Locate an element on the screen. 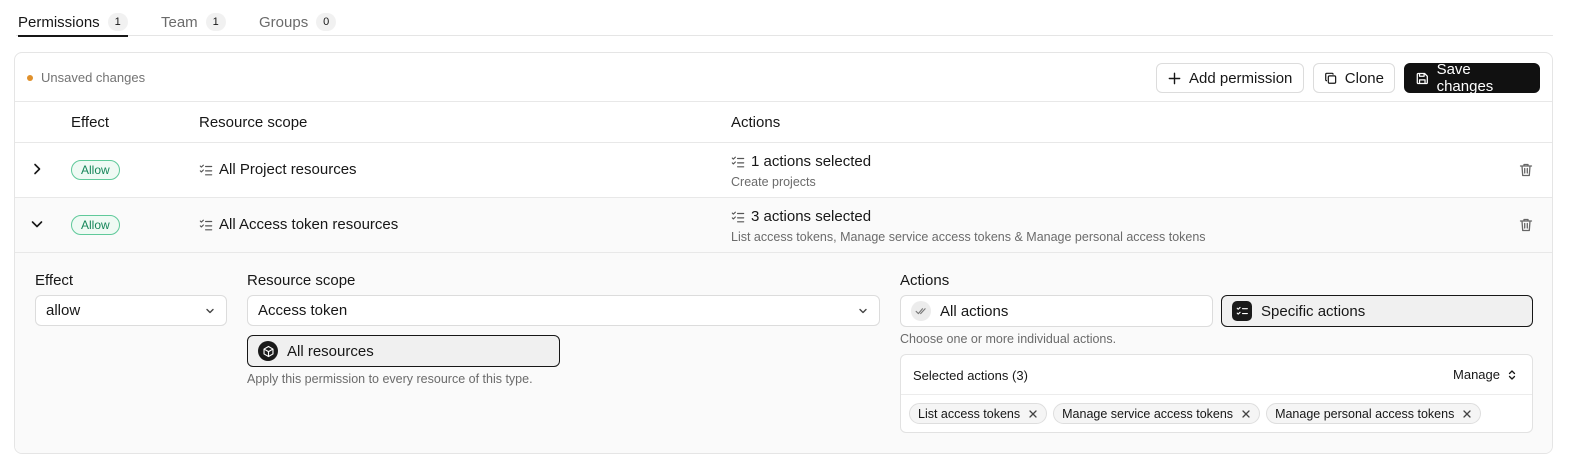 The height and width of the screenshot is (468, 1573). selected-actions-header: Selected actions (3) Manage is located at coordinates (1216, 375).